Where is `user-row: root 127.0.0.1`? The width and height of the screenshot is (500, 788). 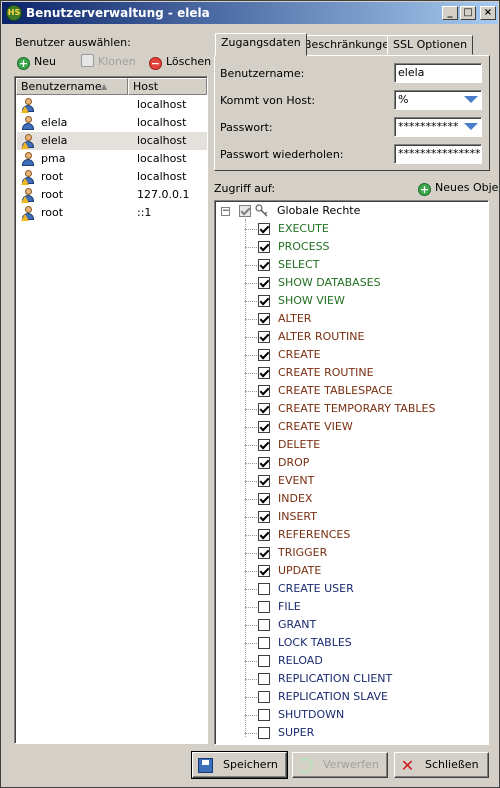
user-row: root 127.0.0.1 is located at coordinates (112, 195).